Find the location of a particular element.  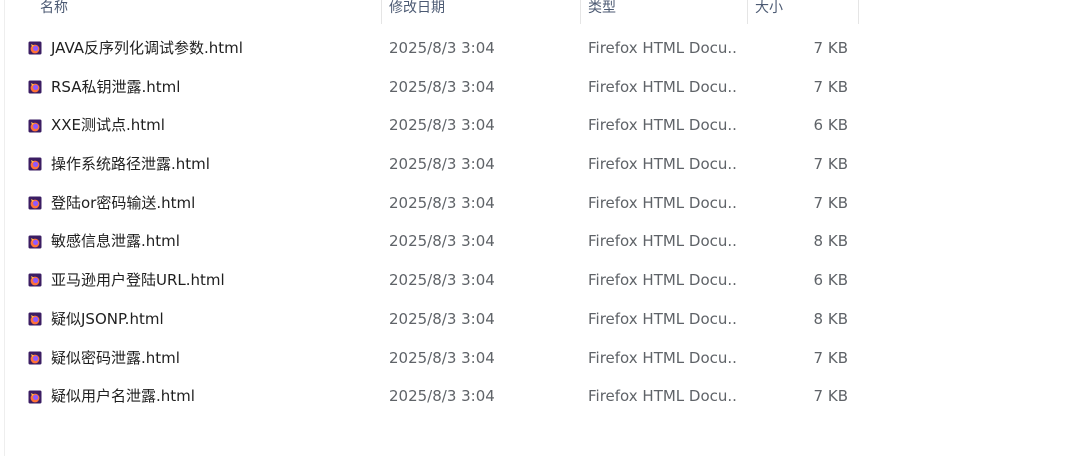

file-name-cell: JAVA反序列化调试参数.html is located at coordinates (198, 48).